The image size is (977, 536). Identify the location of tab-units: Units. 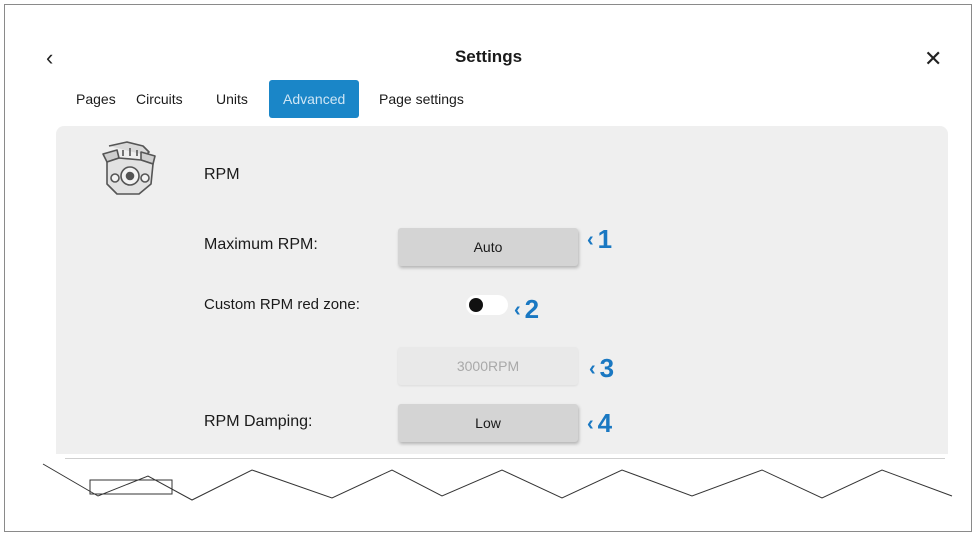
(232, 99).